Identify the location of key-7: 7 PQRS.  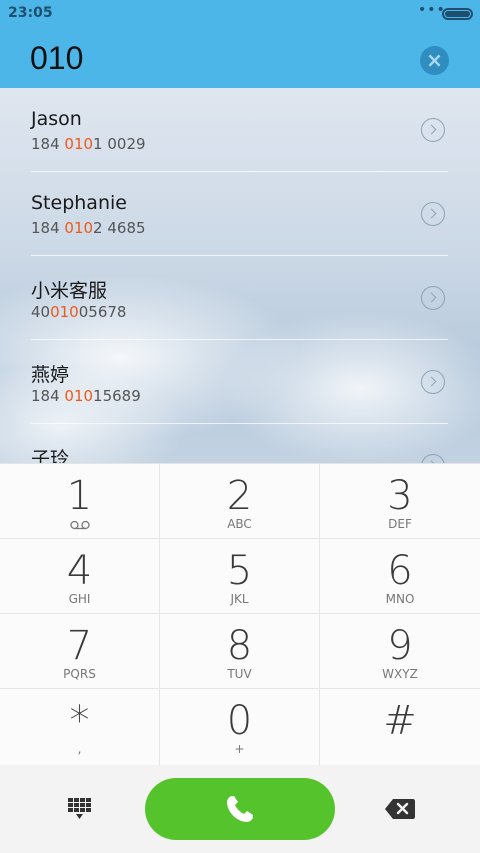
(80, 651).